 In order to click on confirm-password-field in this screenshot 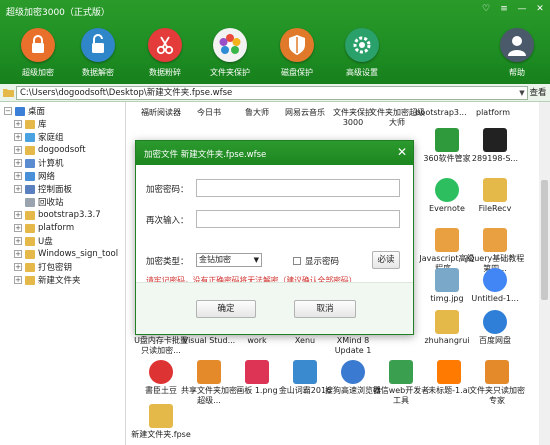, I will do `click(298, 219)`.